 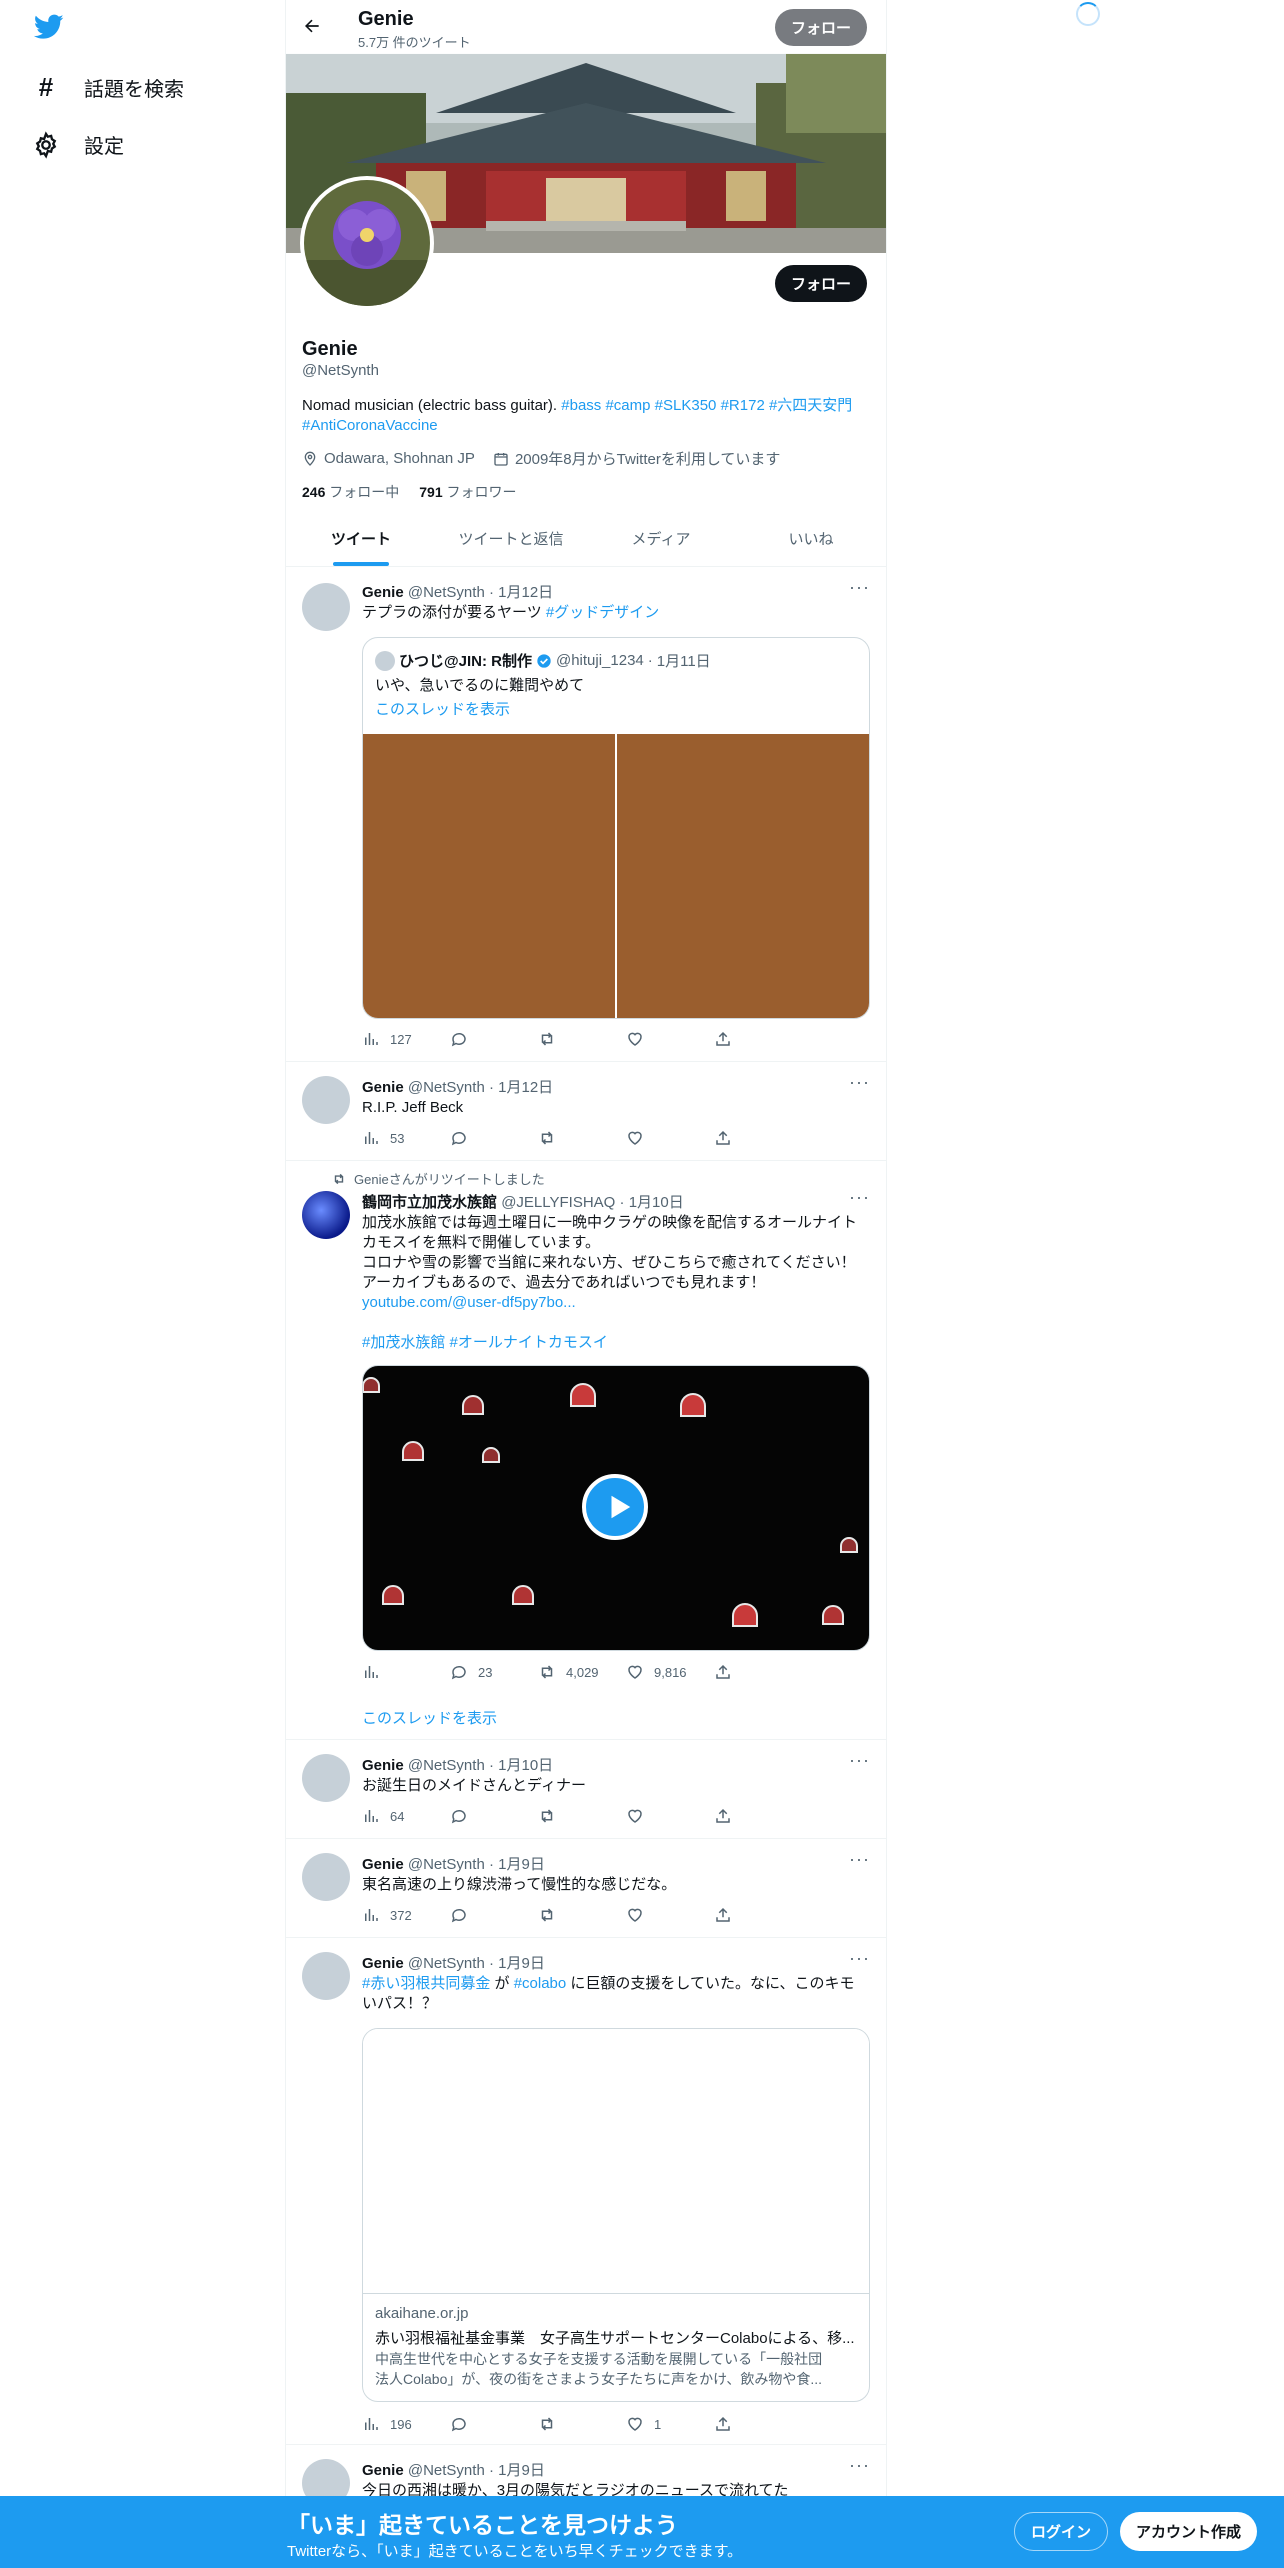 What do you see at coordinates (670, 2424) in the screenshot?
I see `like-button: 1` at bounding box center [670, 2424].